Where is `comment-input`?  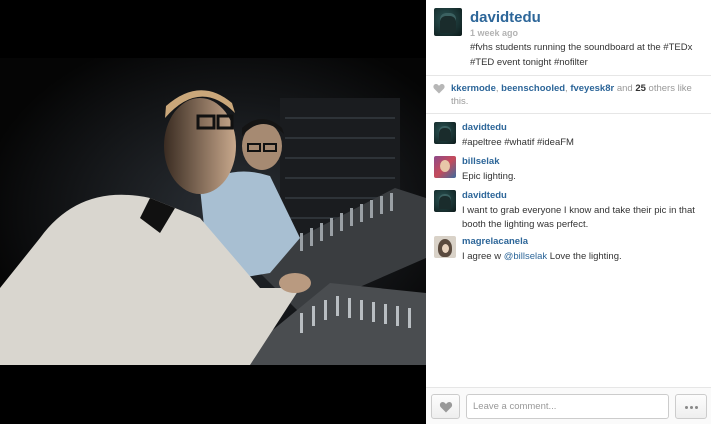 comment-input is located at coordinates (567, 406).